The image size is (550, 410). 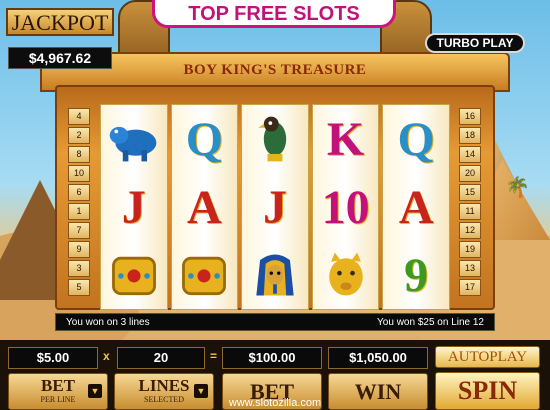 I want to click on win-lines-message: You won on 3 lines, so click(x=108, y=322).